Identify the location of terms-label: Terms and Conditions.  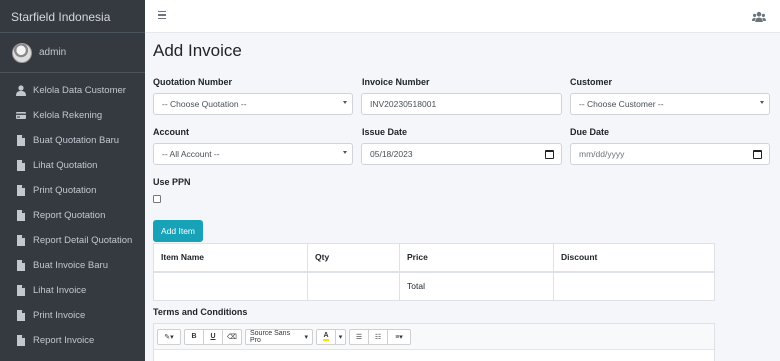
(200, 312).